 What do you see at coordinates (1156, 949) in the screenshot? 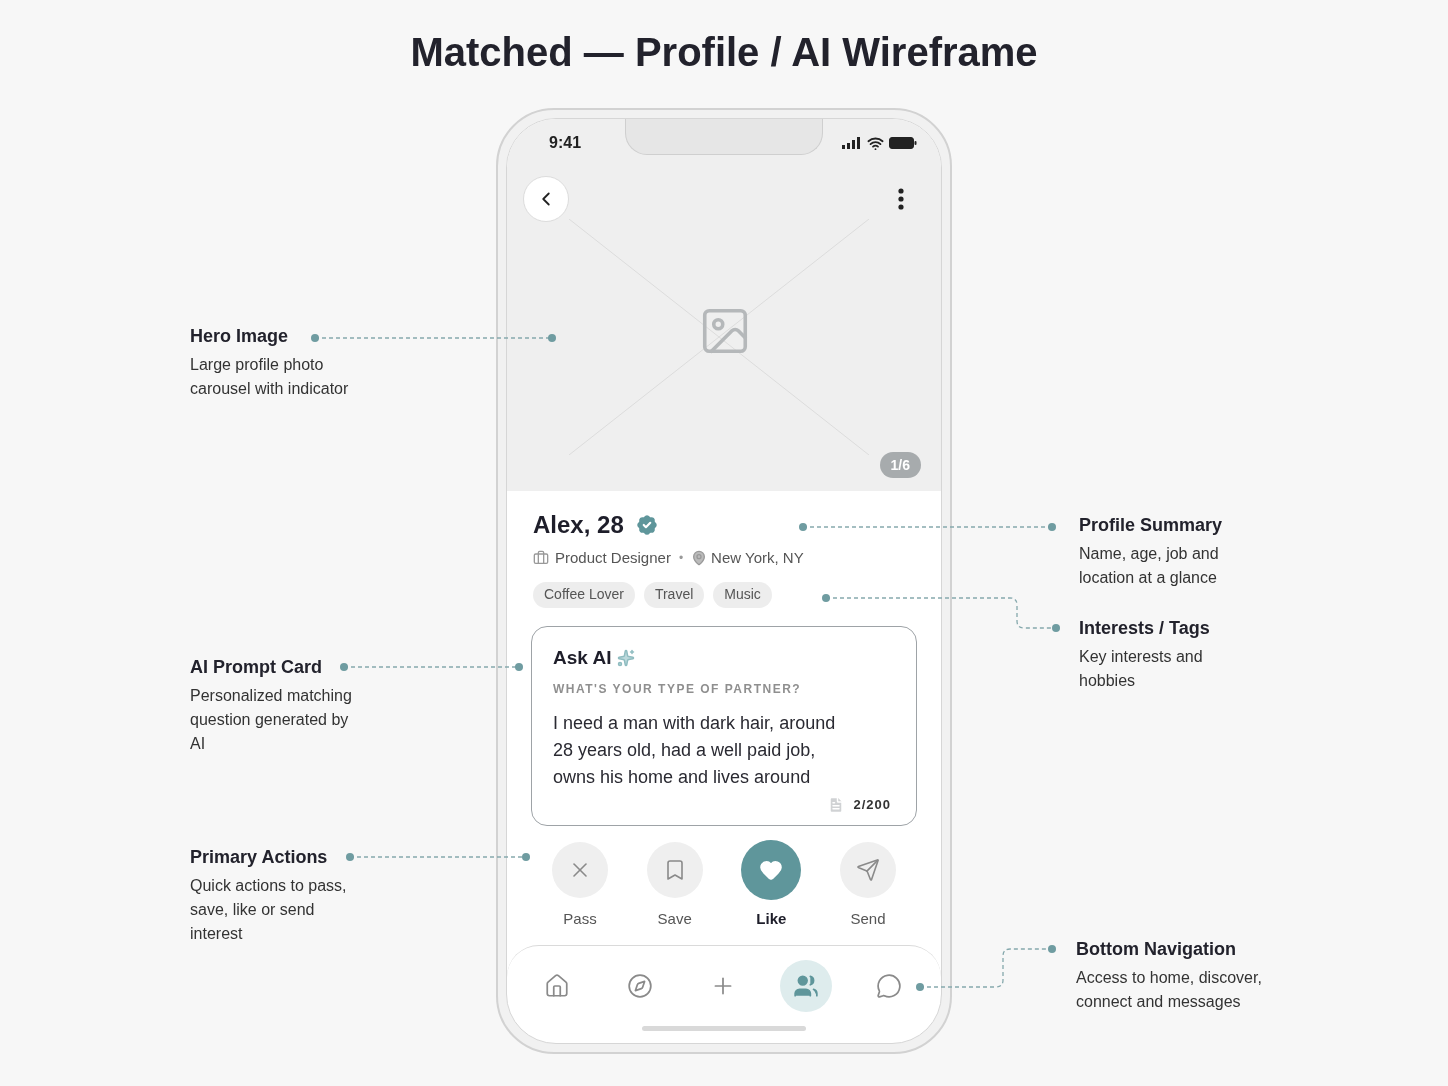
I see `annotation-title: Bottom Navigation` at bounding box center [1156, 949].